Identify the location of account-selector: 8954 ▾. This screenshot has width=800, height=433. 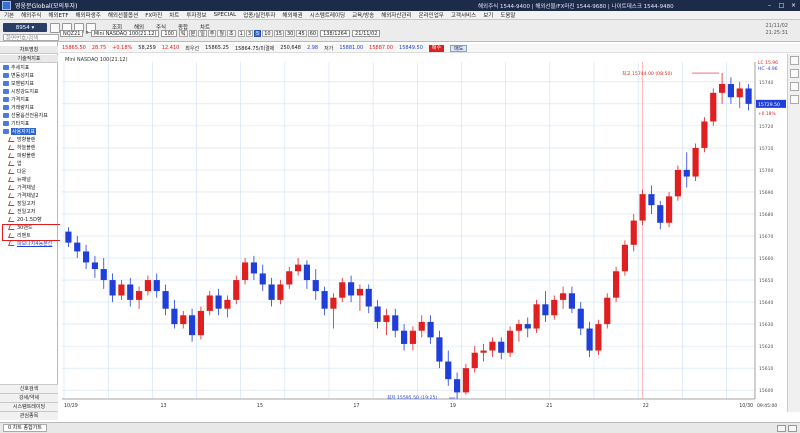
(25, 27).